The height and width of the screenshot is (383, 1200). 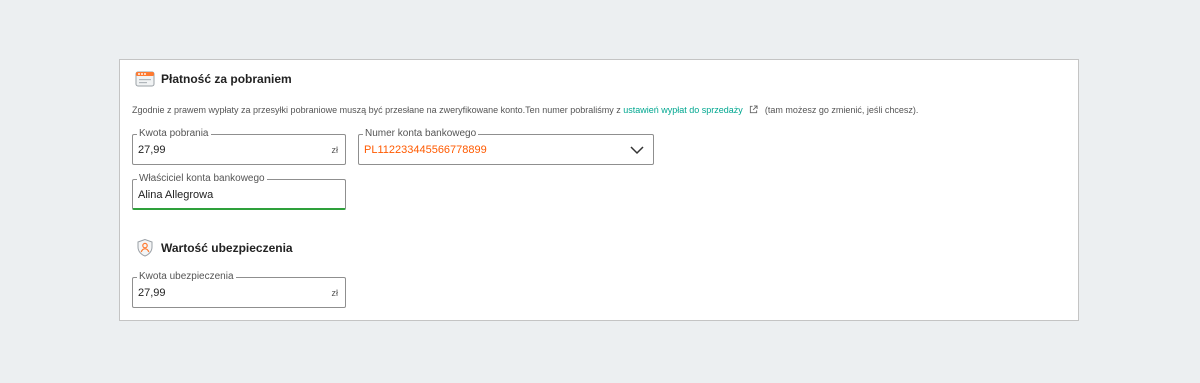 I want to click on insurance-section-header: Wartość ubezpieczenia, so click(x=214, y=248).